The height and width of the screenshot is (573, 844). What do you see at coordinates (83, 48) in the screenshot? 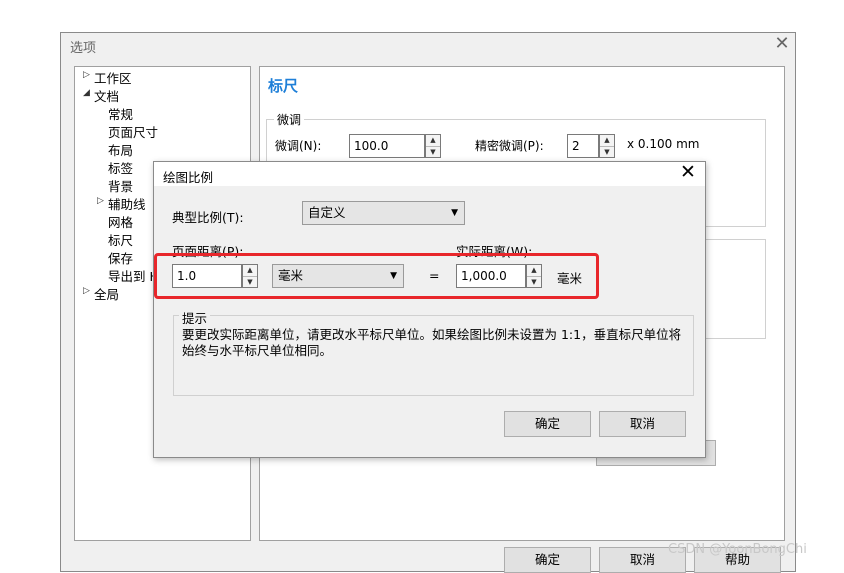
I see `window-title: 选项` at bounding box center [83, 48].